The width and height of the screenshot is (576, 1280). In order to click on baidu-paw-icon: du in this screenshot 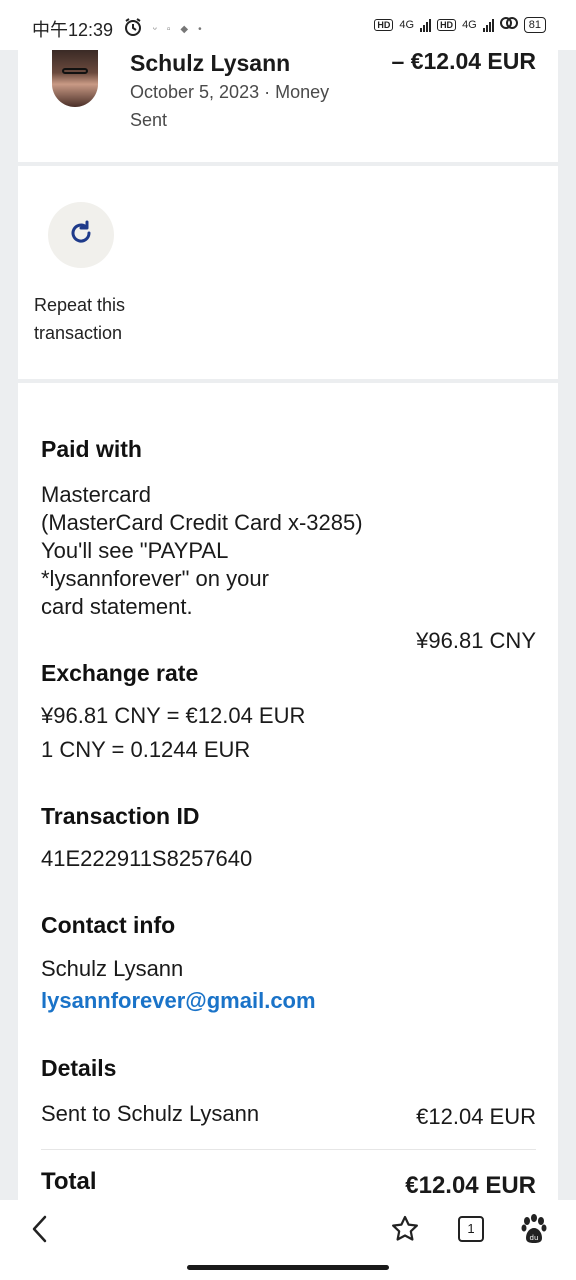, I will do `click(534, 1231)`.